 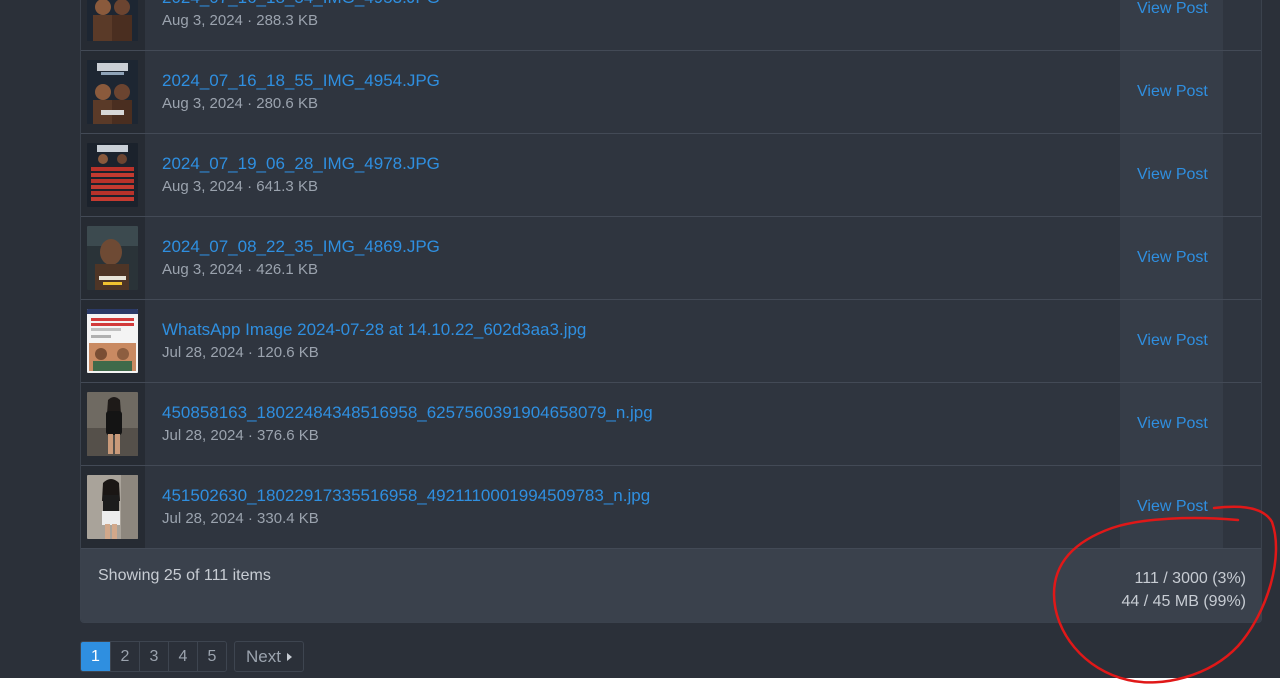 I want to click on page-button-1: 1, so click(x=95, y=656).